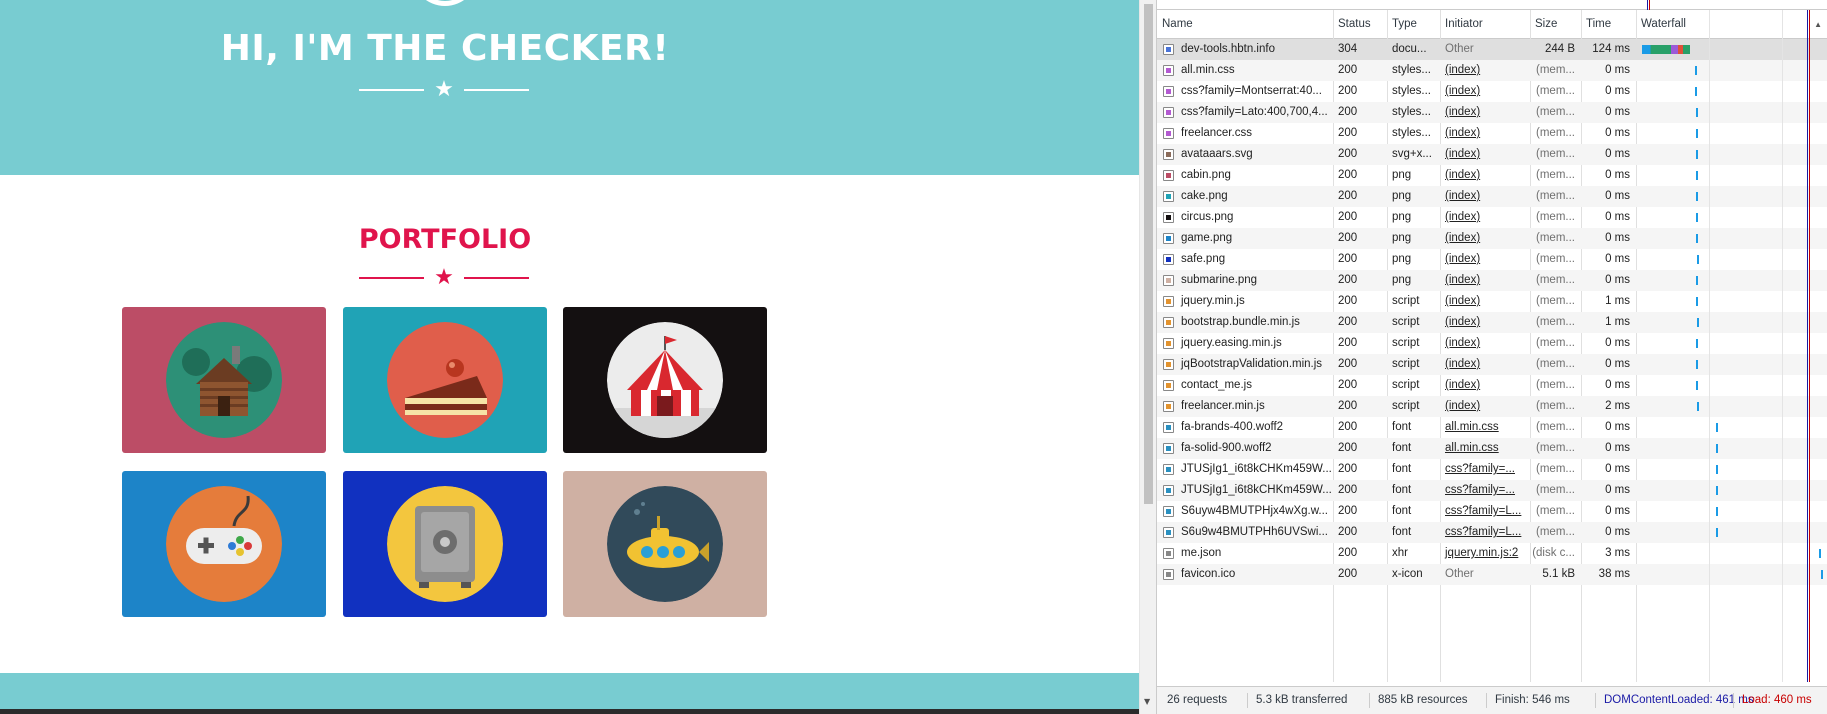 This screenshot has height=714, width=1827. What do you see at coordinates (1245, 238) in the screenshot?
I see `request-name: game.png` at bounding box center [1245, 238].